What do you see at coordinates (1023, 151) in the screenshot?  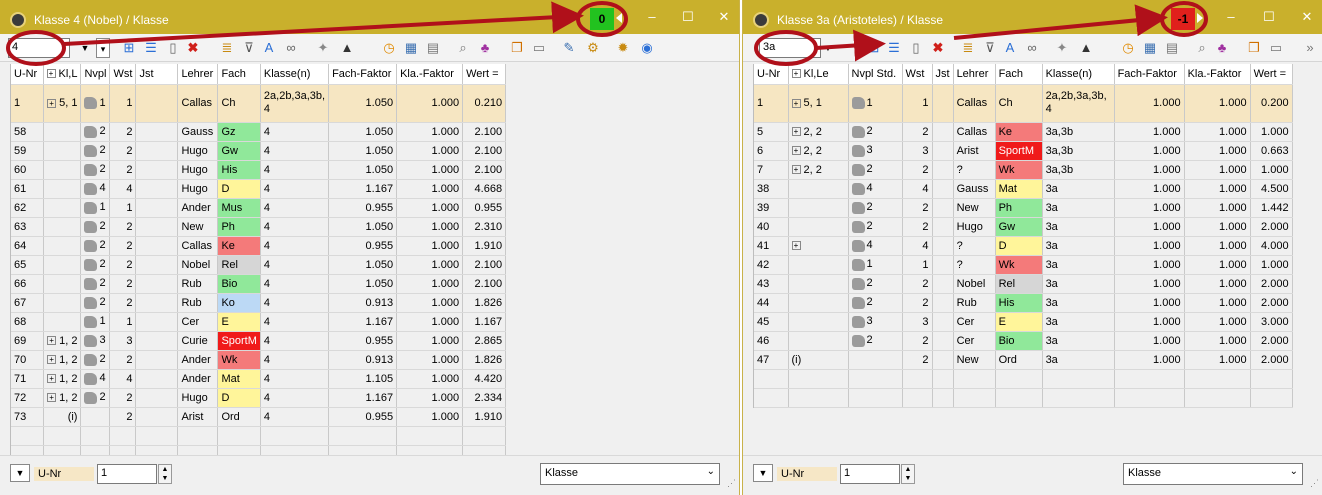 I see `table-row: 6 +2, 2 3 3 Arist SportM 3a,3b 1.000 1.000 0.663` at bounding box center [1023, 151].